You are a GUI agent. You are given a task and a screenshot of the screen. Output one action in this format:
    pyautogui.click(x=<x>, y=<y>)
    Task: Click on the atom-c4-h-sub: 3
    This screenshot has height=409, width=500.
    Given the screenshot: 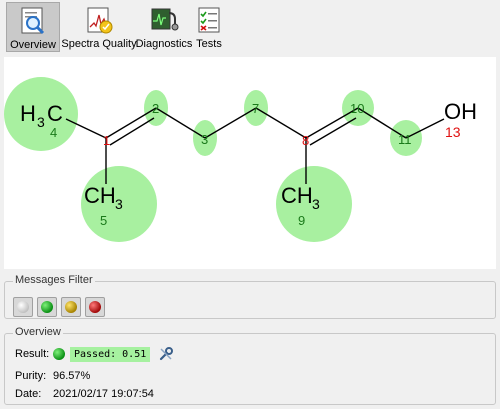 What is the action you would take?
    pyautogui.click(x=41, y=122)
    